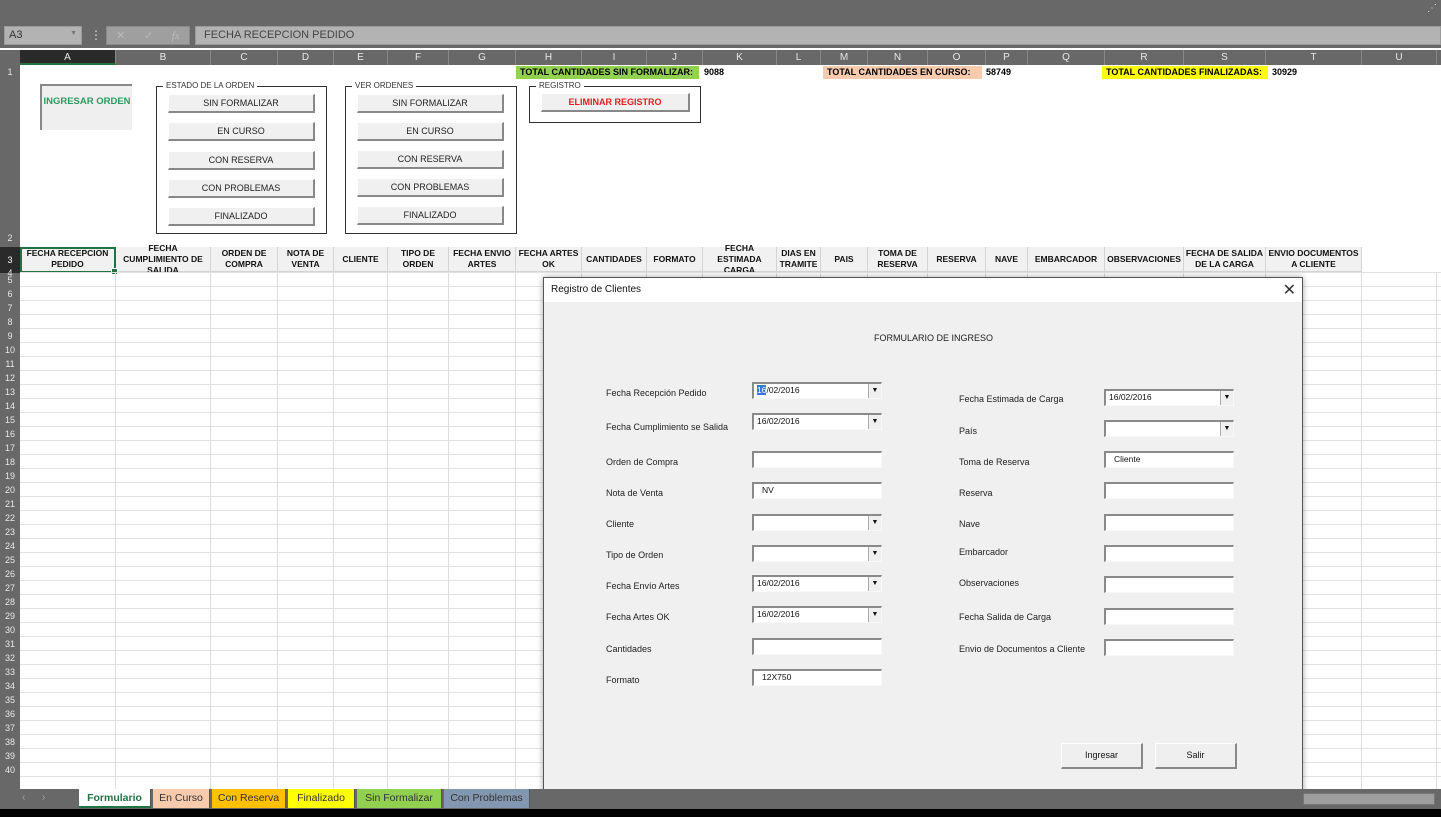 This screenshot has width=1441, height=817. What do you see at coordinates (430, 103) in the screenshot?
I see `ver-sin-formalizar-button: SIN FORMALIZAR` at bounding box center [430, 103].